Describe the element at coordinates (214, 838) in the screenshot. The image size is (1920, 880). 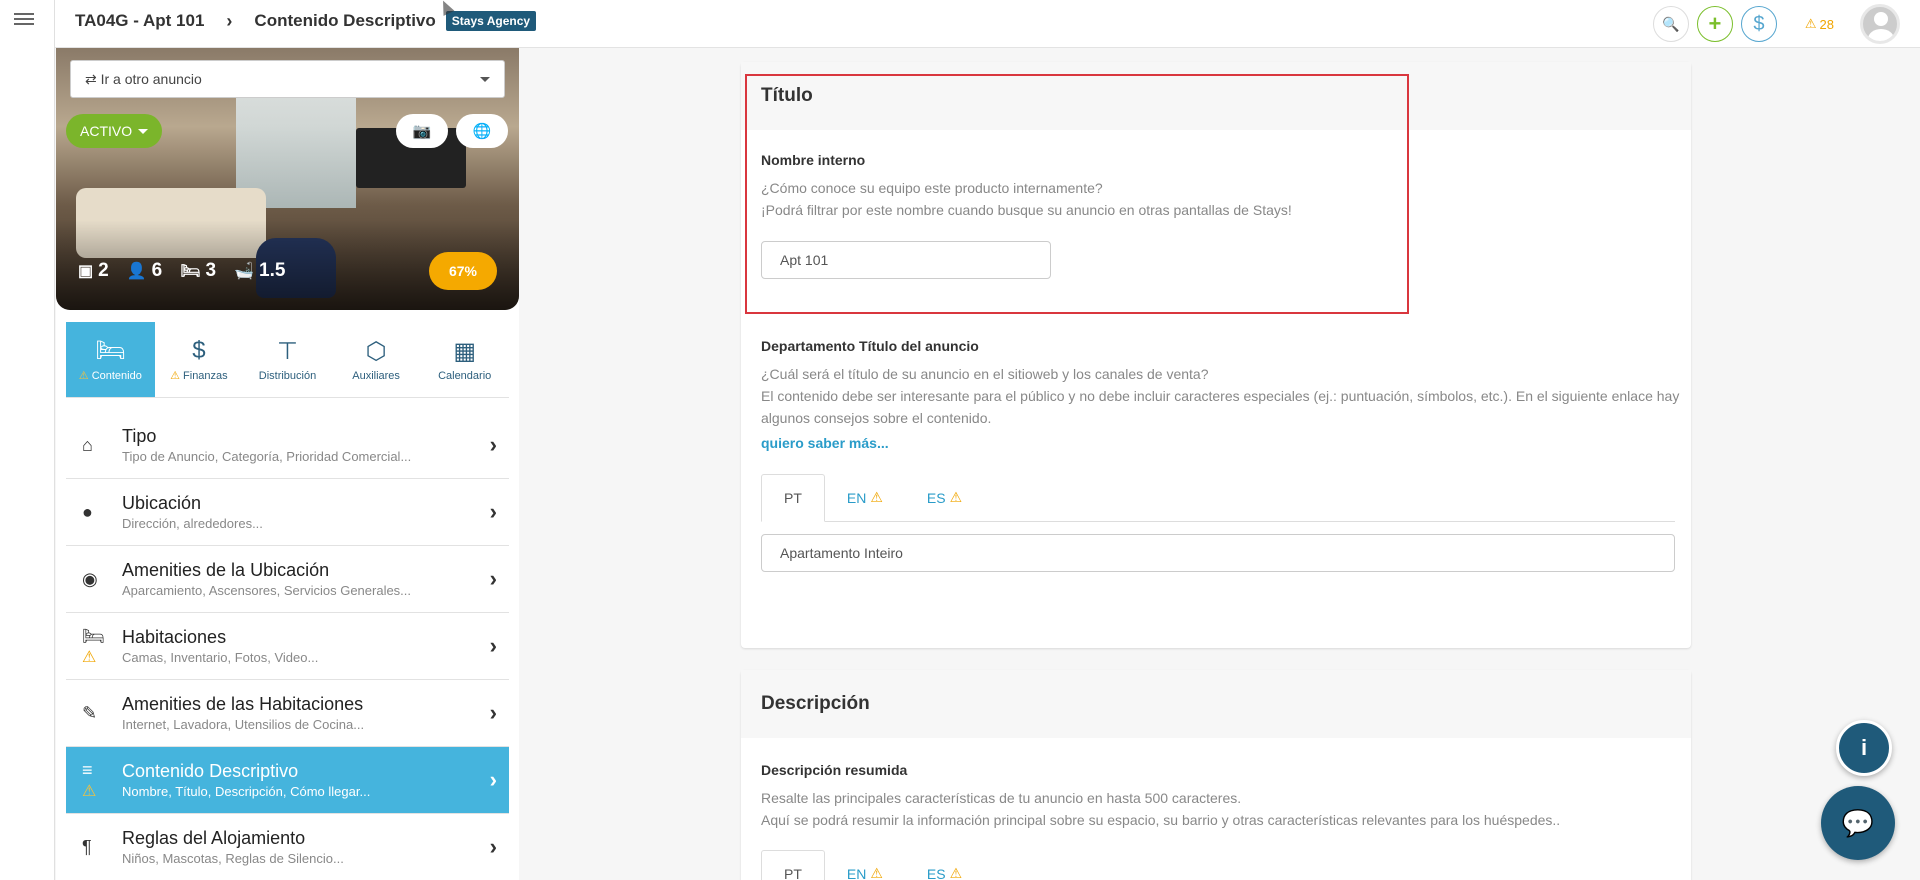
I see `menu-item-title: Reglas del Alojamiento` at that location.